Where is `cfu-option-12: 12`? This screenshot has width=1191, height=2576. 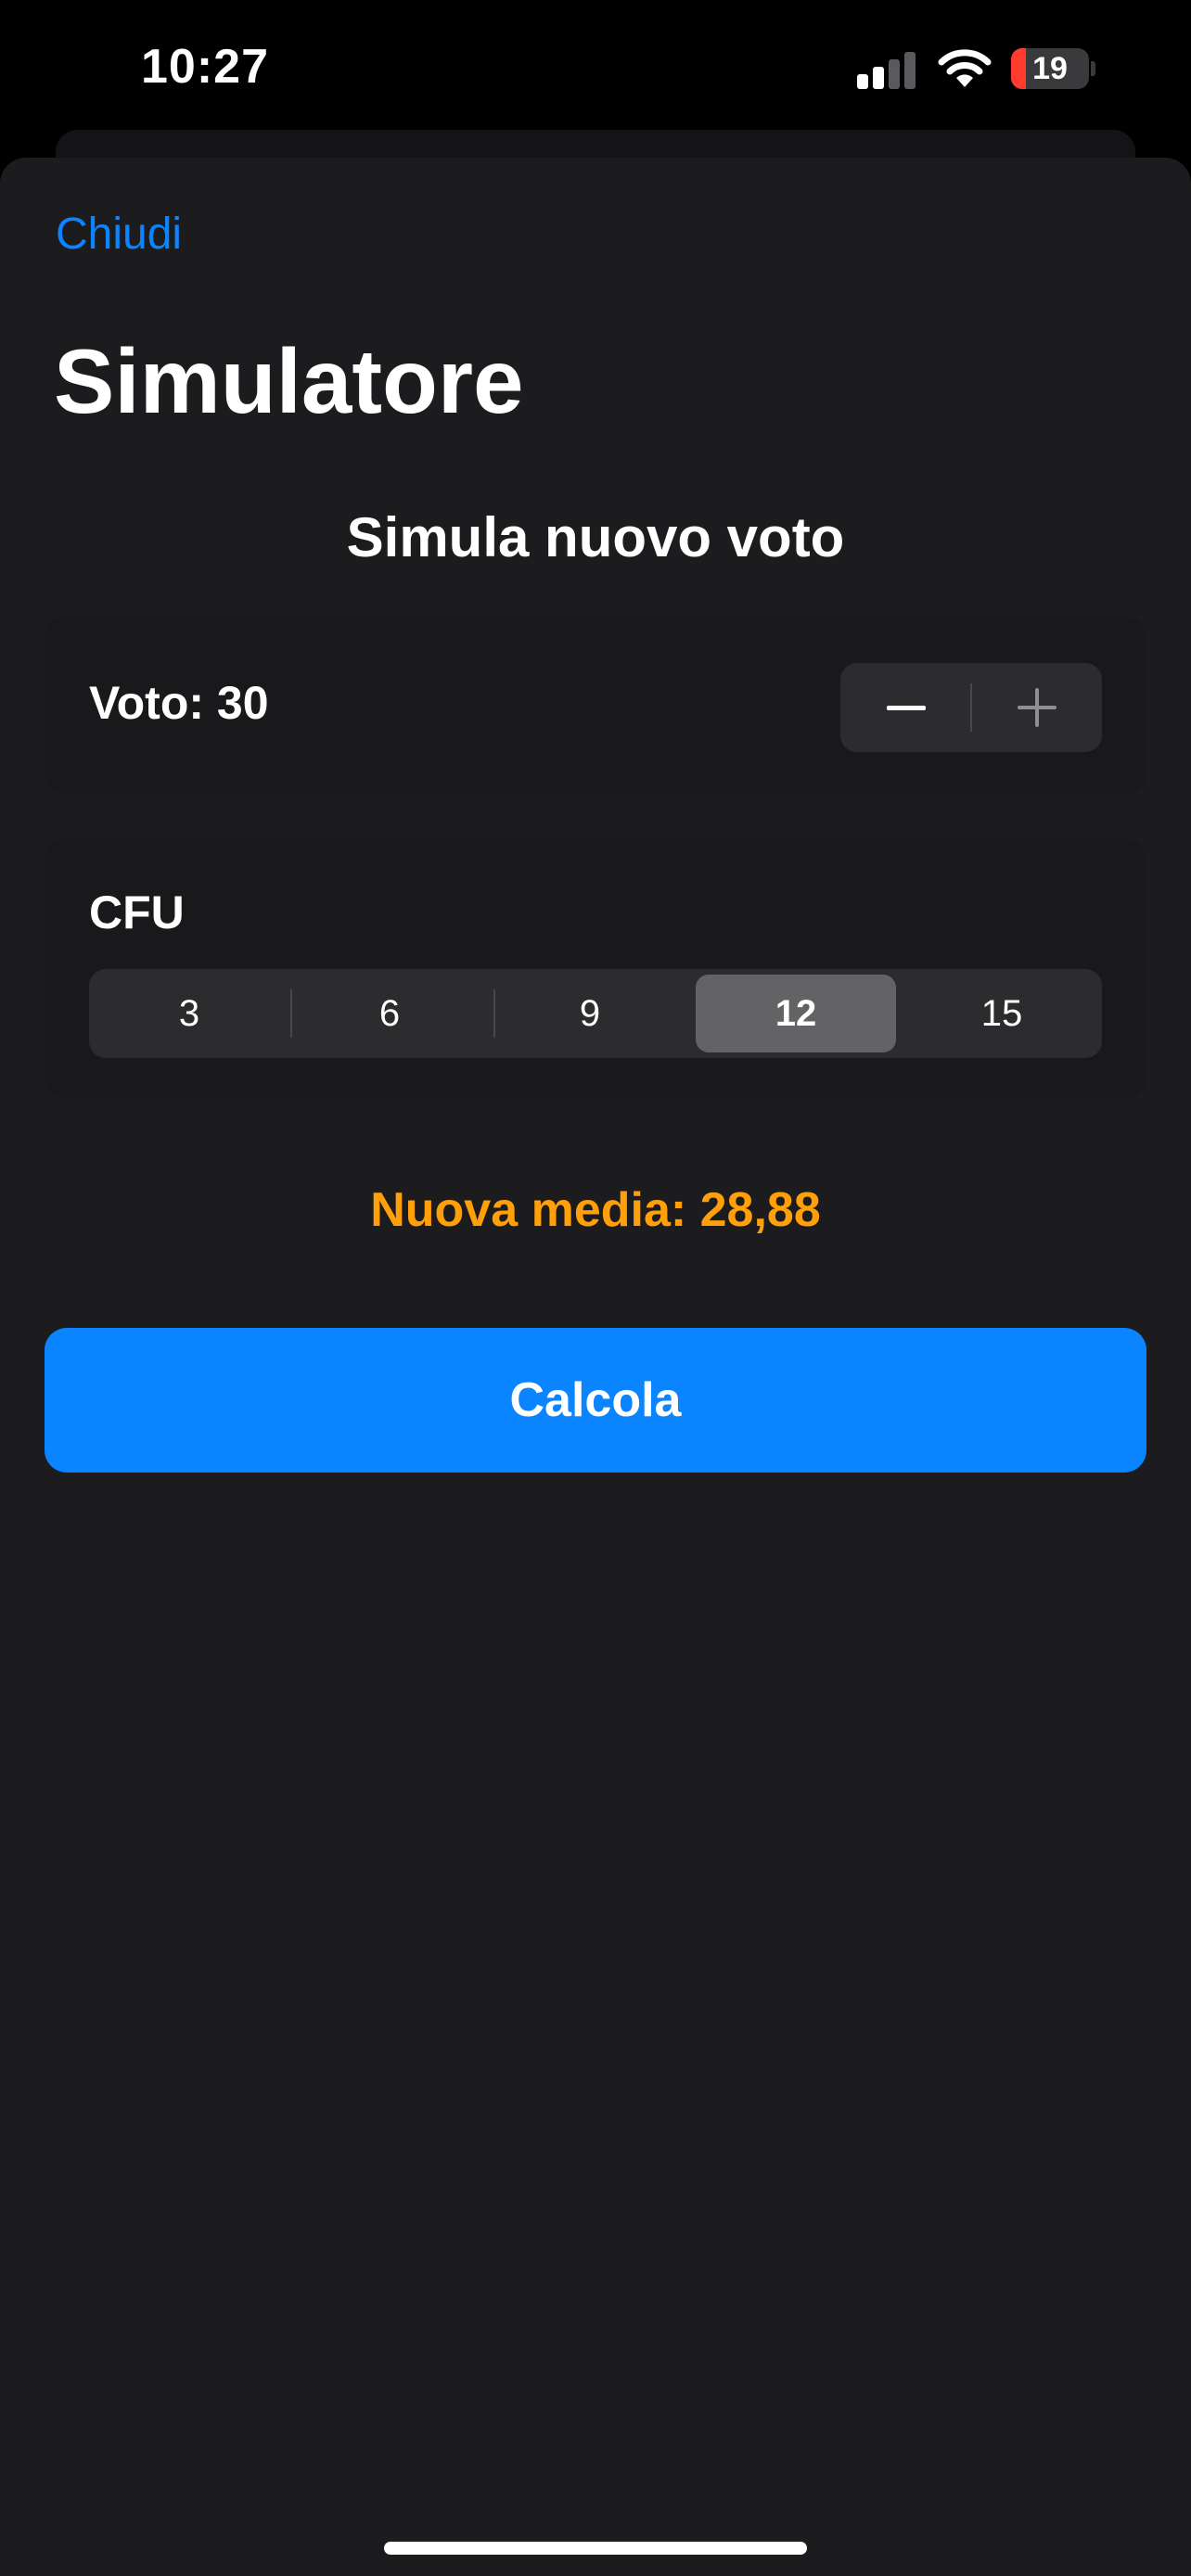 cfu-option-12: 12 is located at coordinates (796, 1013).